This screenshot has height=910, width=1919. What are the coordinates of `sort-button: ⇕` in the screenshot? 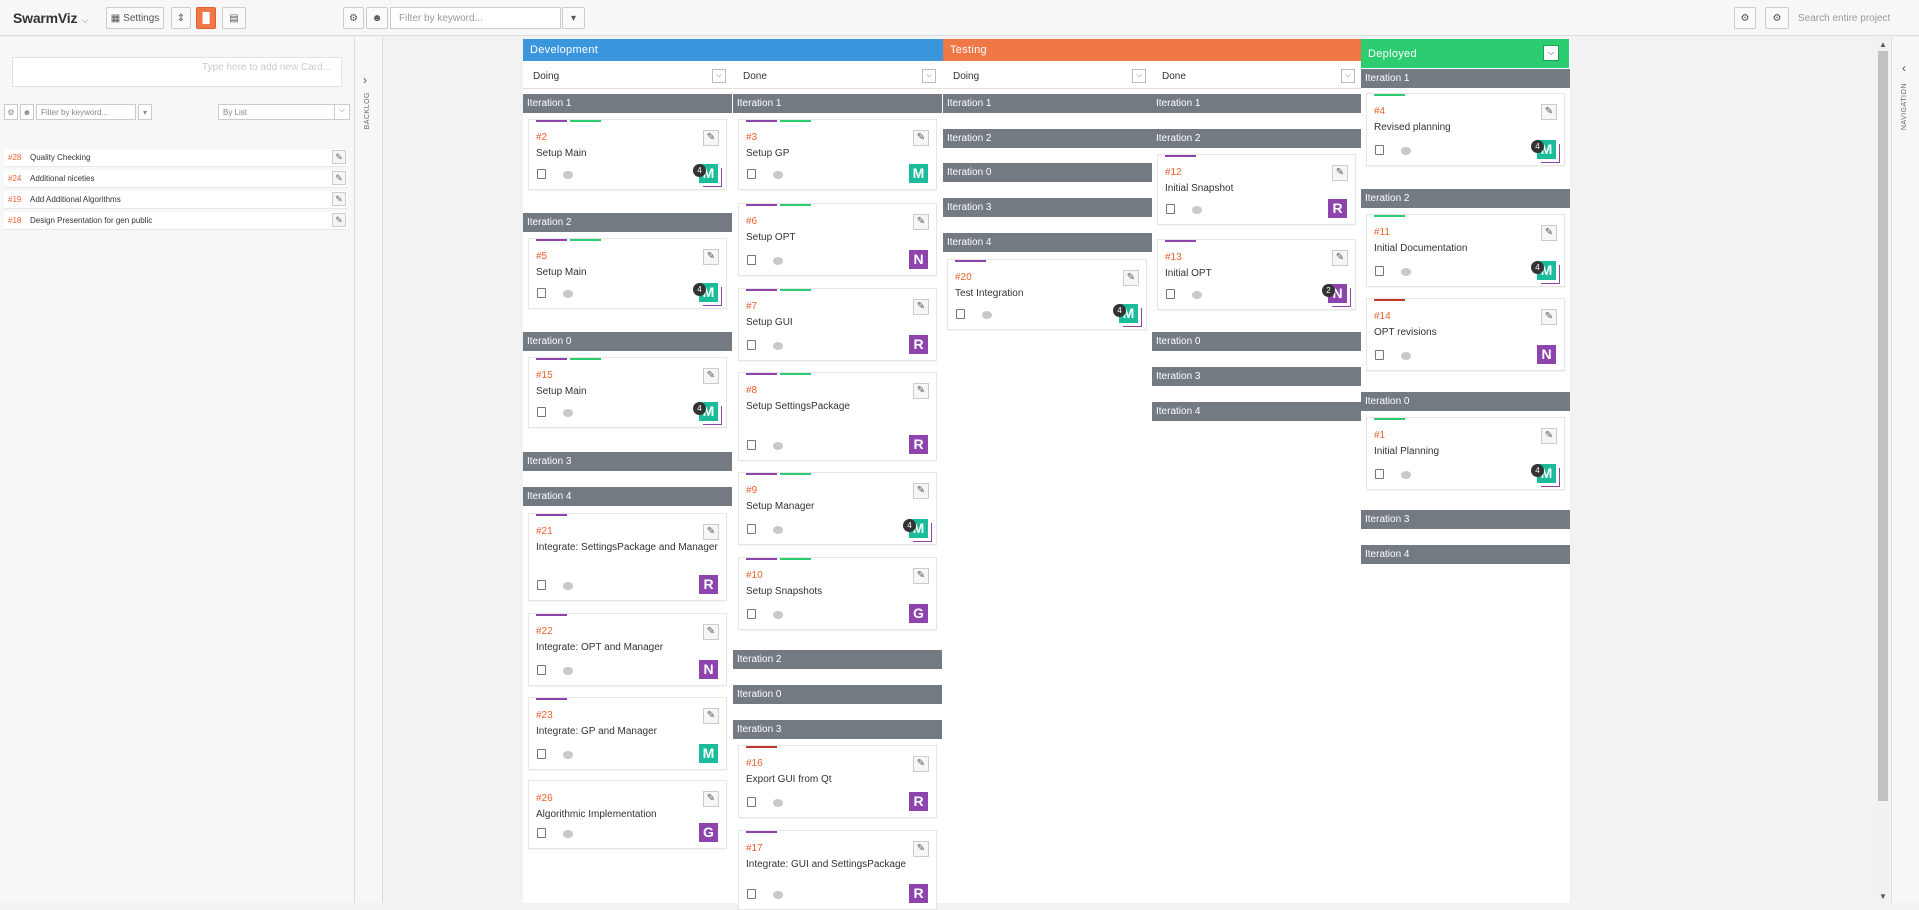 It's located at (181, 18).